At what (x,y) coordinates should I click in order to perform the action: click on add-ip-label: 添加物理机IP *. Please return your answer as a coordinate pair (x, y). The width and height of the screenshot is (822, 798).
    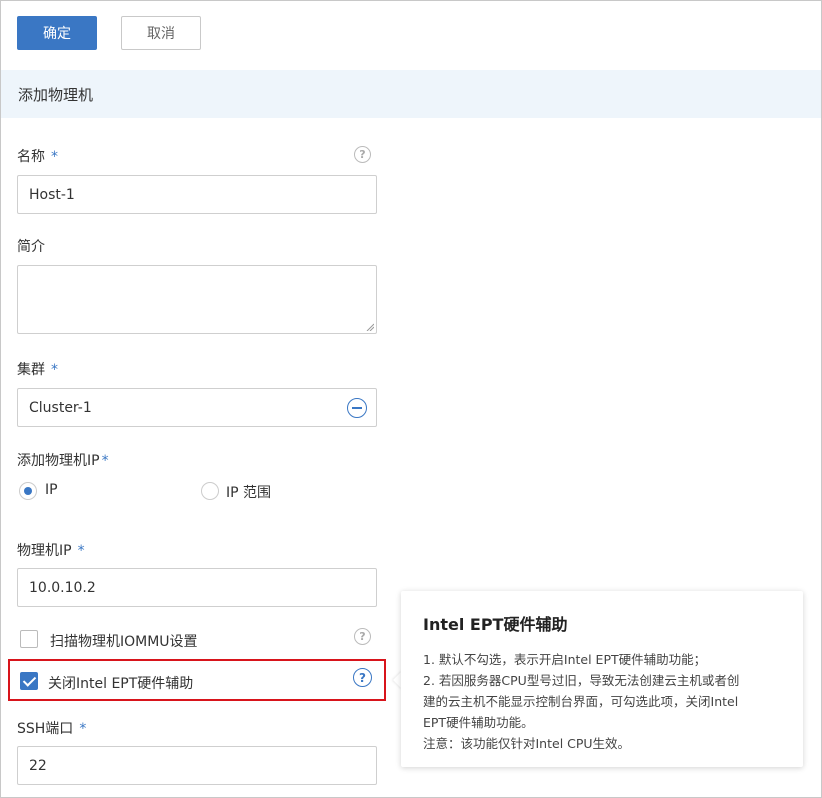
    Looking at the image, I should click on (63, 460).